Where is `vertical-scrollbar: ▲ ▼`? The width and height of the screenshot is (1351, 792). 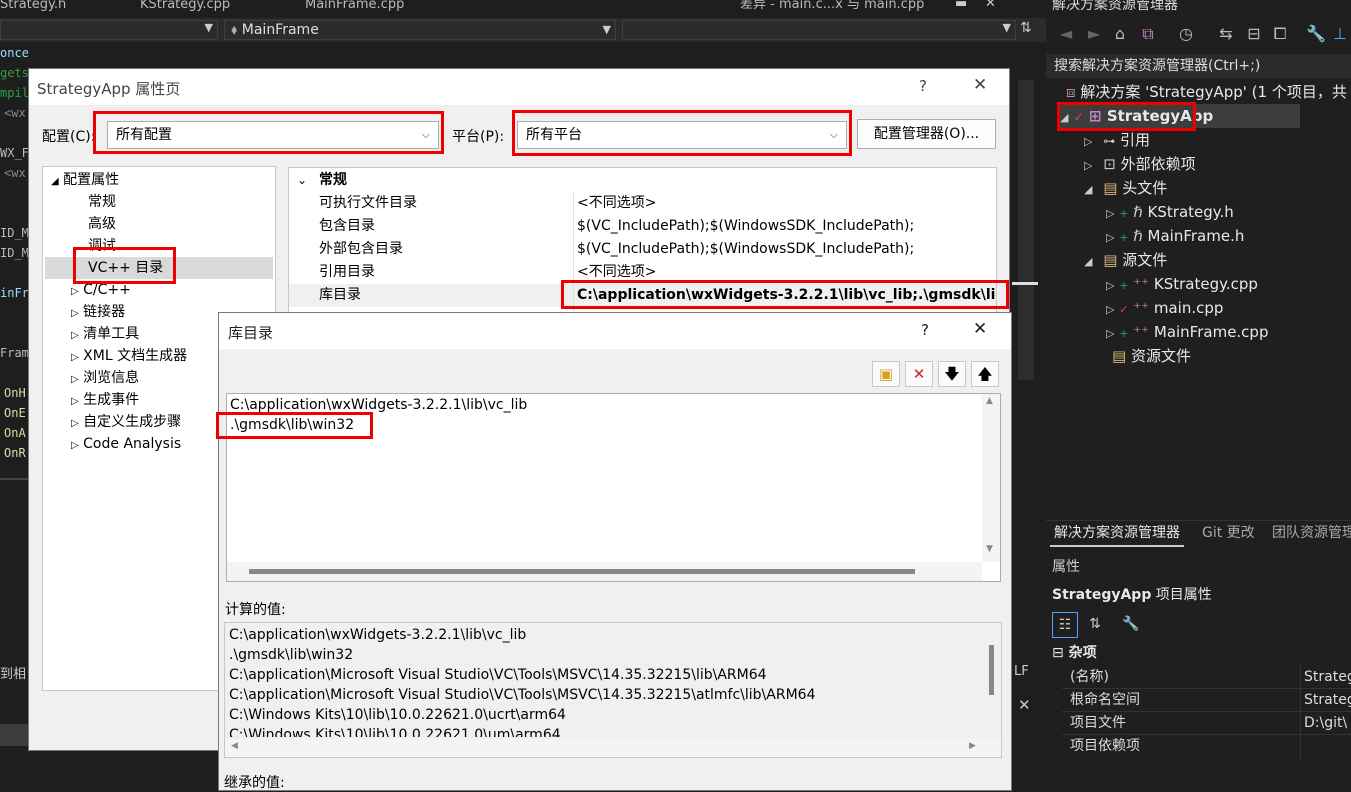
vertical-scrollbar: ▲ ▼ is located at coordinates (991, 478).